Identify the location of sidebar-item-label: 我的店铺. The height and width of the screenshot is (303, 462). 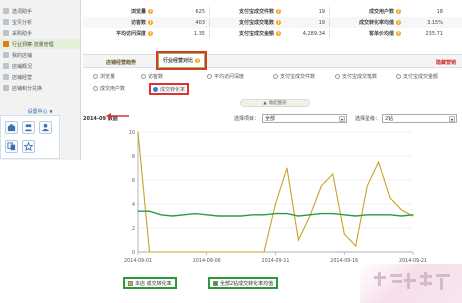
(22, 55).